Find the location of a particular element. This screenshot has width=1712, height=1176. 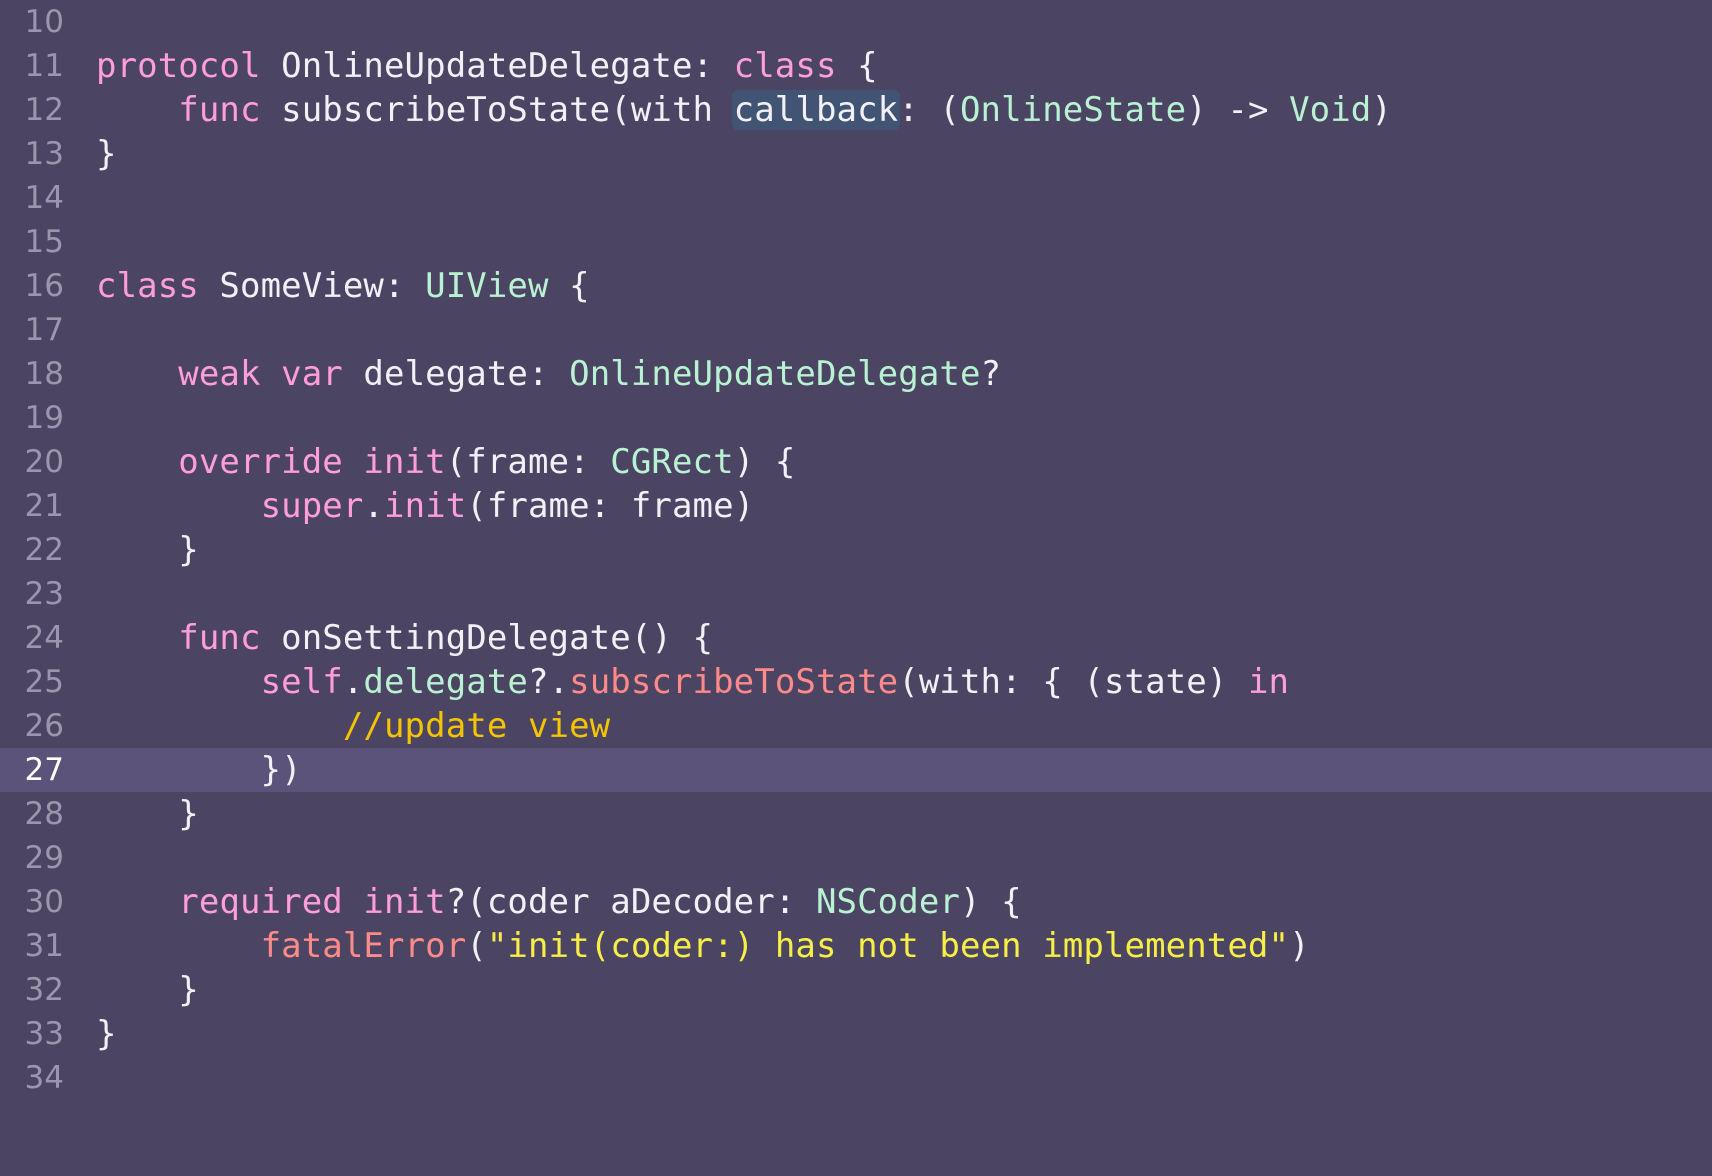

code-line: 14 is located at coordinates (856, 198).